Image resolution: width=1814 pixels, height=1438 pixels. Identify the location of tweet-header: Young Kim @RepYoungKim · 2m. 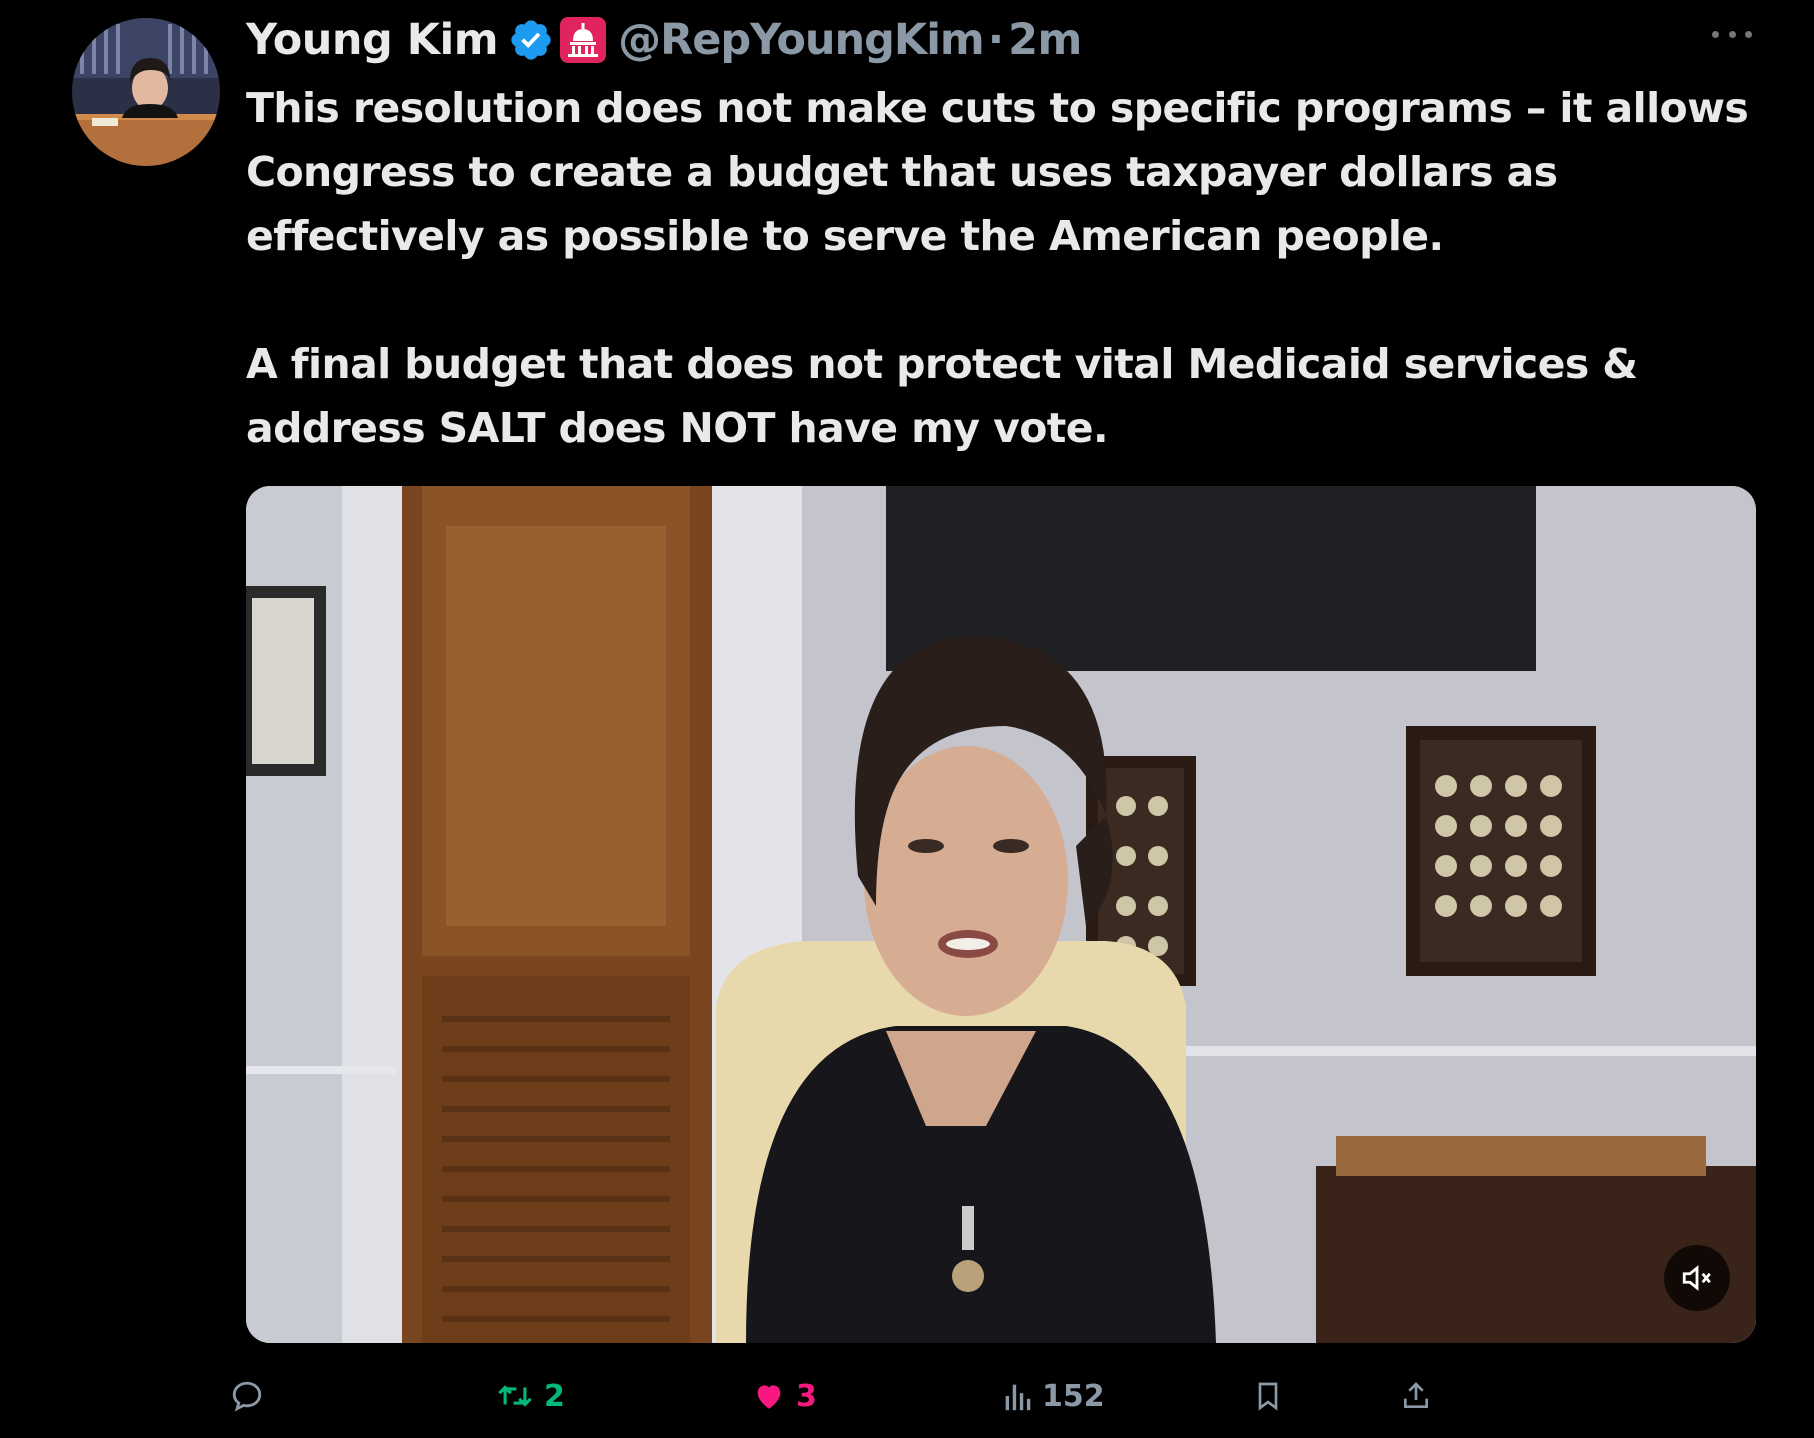
(664, 40).